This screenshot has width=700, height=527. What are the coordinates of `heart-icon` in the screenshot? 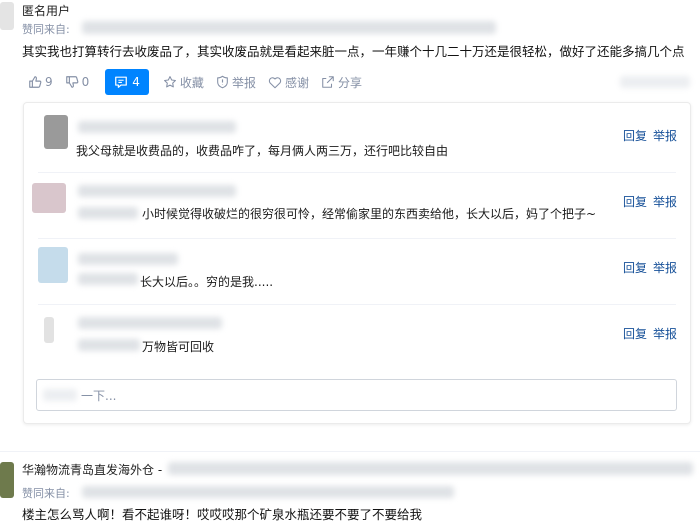 It's located at (275, 82).